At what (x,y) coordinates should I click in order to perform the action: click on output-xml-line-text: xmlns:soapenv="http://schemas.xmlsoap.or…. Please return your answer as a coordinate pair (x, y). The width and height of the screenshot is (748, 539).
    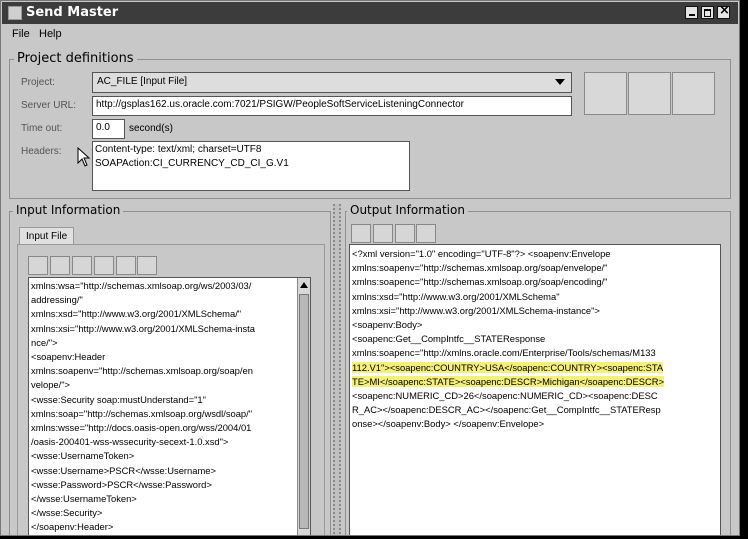
    Looking at the image, I should click on (480, 268).